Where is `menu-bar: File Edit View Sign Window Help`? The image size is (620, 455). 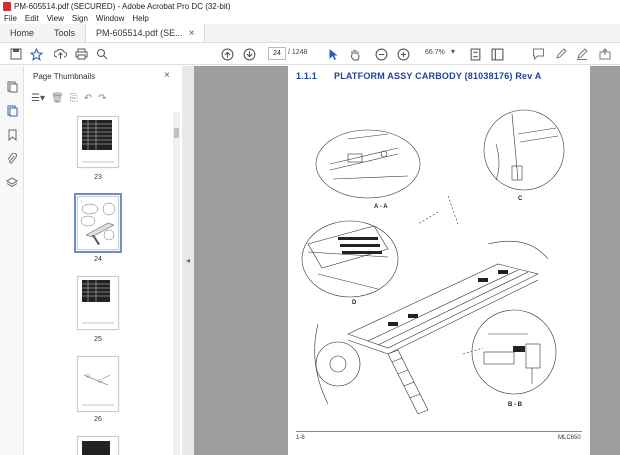 menu-bar: File Edit View Sign Window Help is located at coordinates (310, 18).